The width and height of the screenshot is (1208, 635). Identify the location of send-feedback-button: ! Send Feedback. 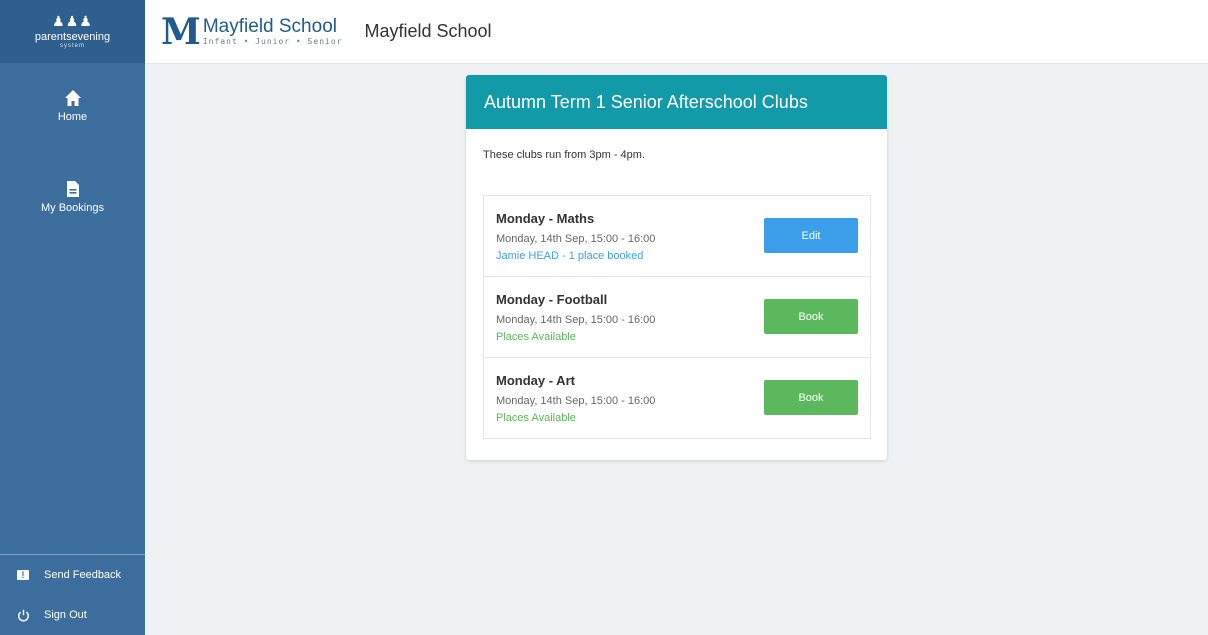
(72, 575).